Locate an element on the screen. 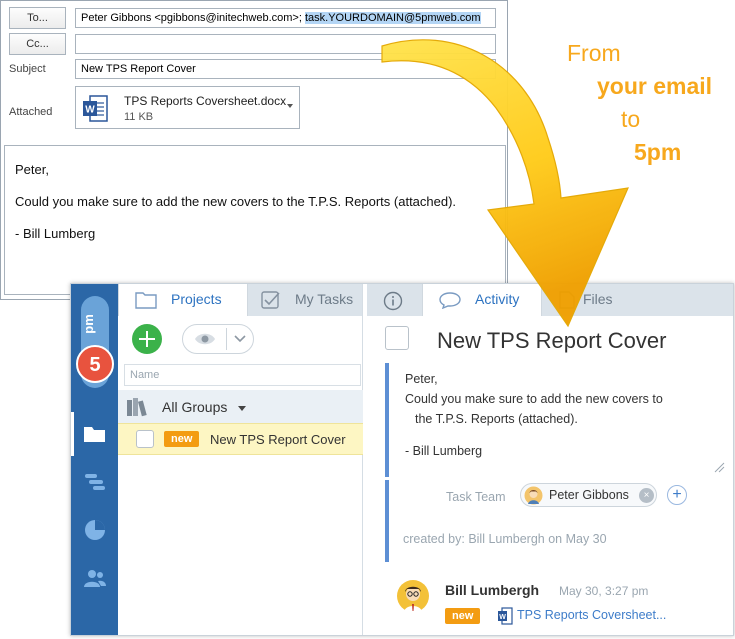 This screenshot has height=639, width=735. tab-projects-label: Projects is located at coordinates (196, 299).